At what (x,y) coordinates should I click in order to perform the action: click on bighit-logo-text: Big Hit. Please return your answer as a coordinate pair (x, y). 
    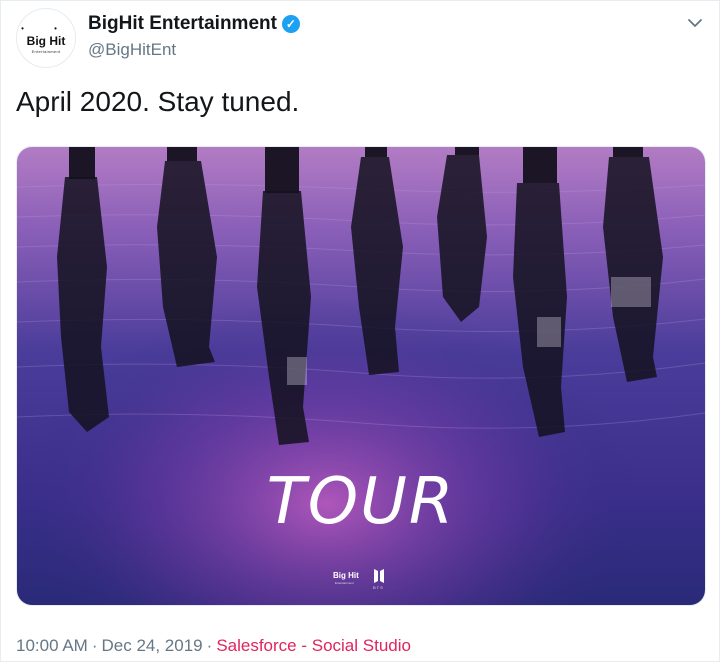
    Looking at the image, I should click on (346, 575).